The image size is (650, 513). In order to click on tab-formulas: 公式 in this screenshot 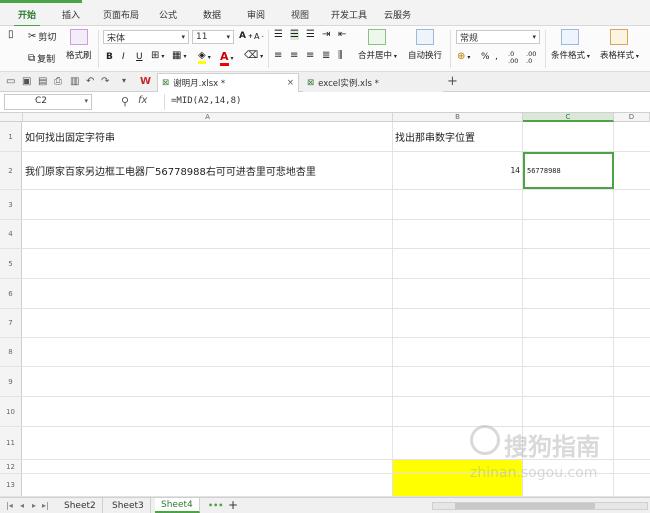, I will do `click(168, 14)`.